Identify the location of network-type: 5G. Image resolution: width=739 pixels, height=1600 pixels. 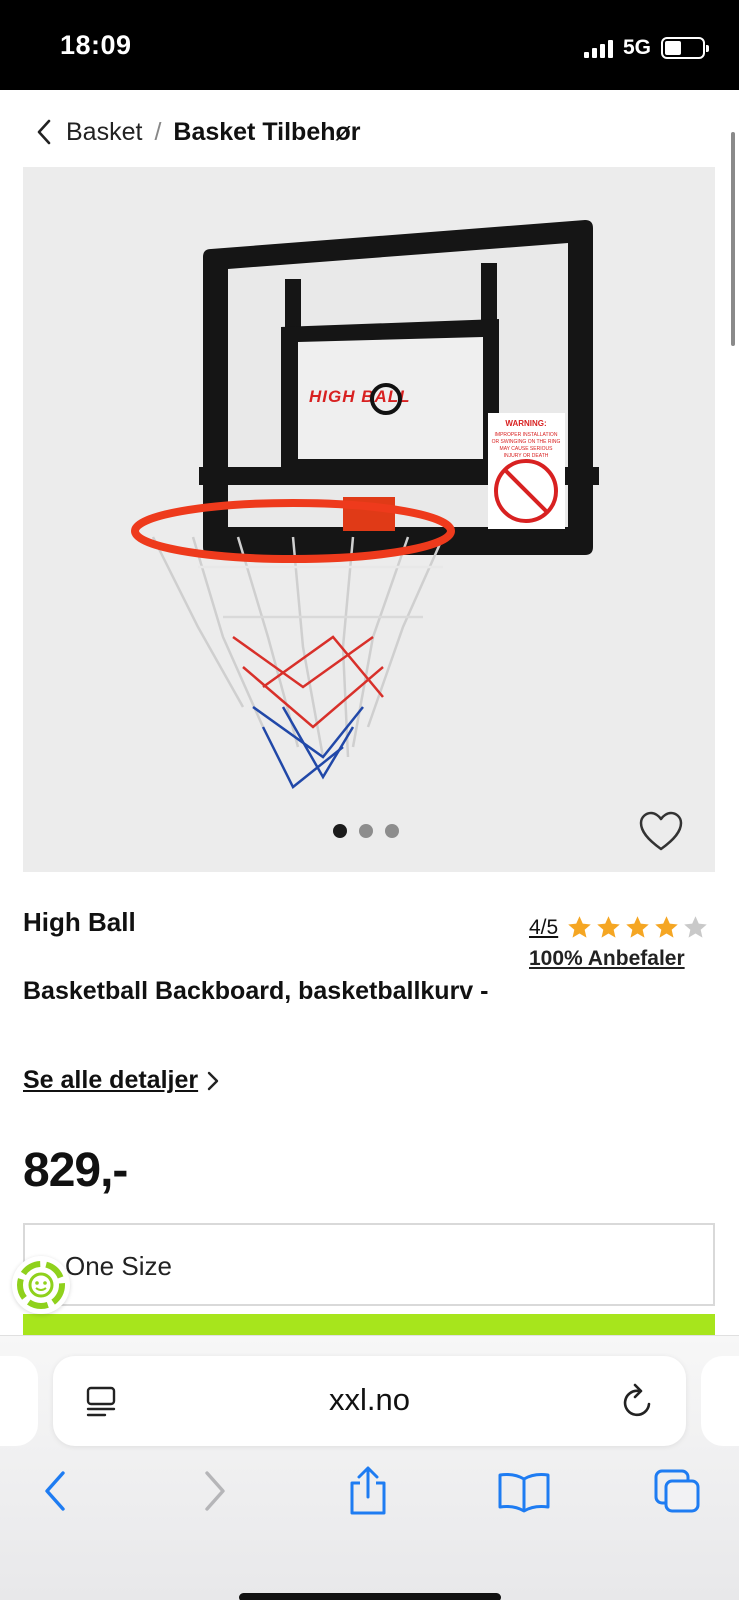
(636, 47).